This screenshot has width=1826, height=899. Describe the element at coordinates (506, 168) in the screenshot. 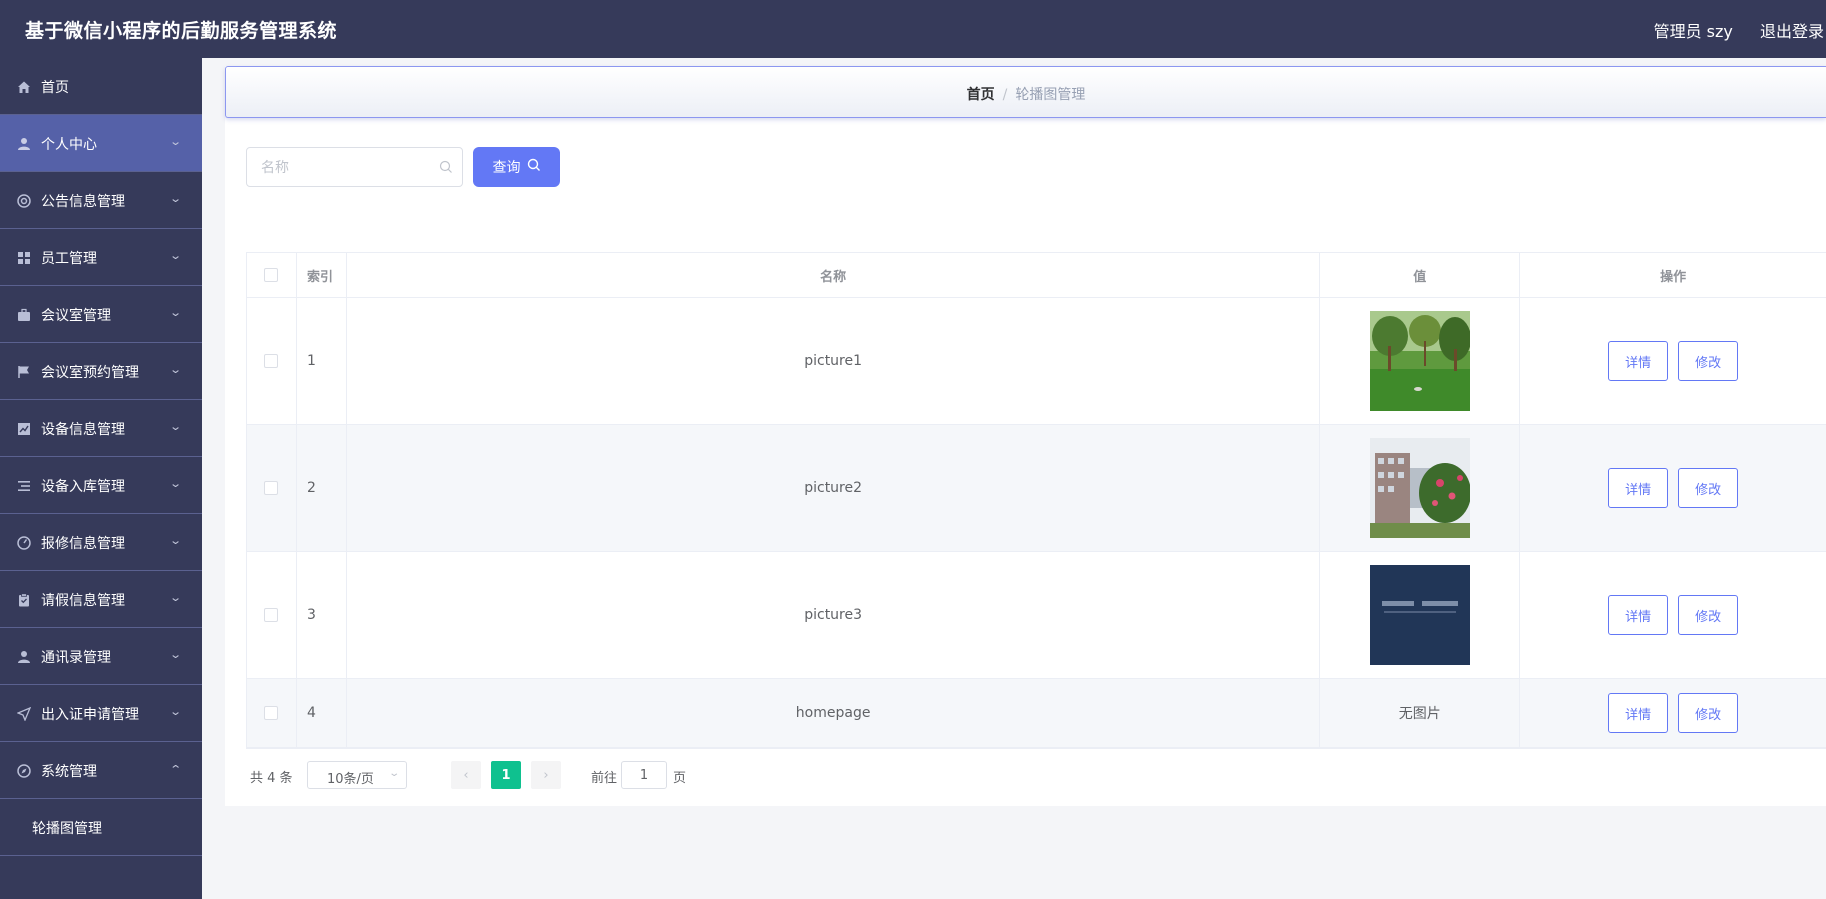

I see `query-button-label: 查询` at that location.